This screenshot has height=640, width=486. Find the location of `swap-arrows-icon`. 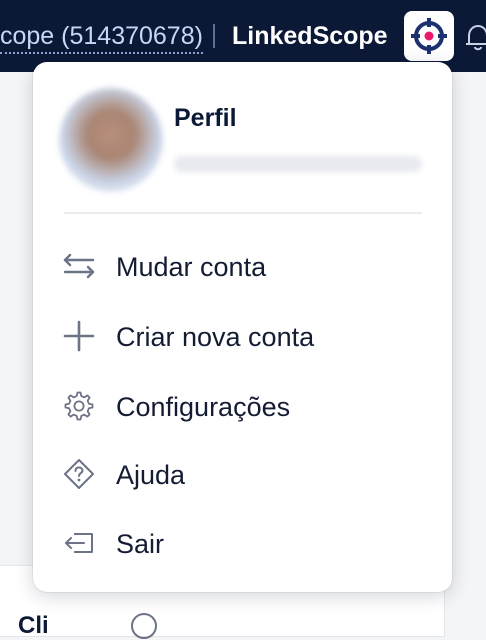

swap-arrows-icon is located at coordinates (79, 266).